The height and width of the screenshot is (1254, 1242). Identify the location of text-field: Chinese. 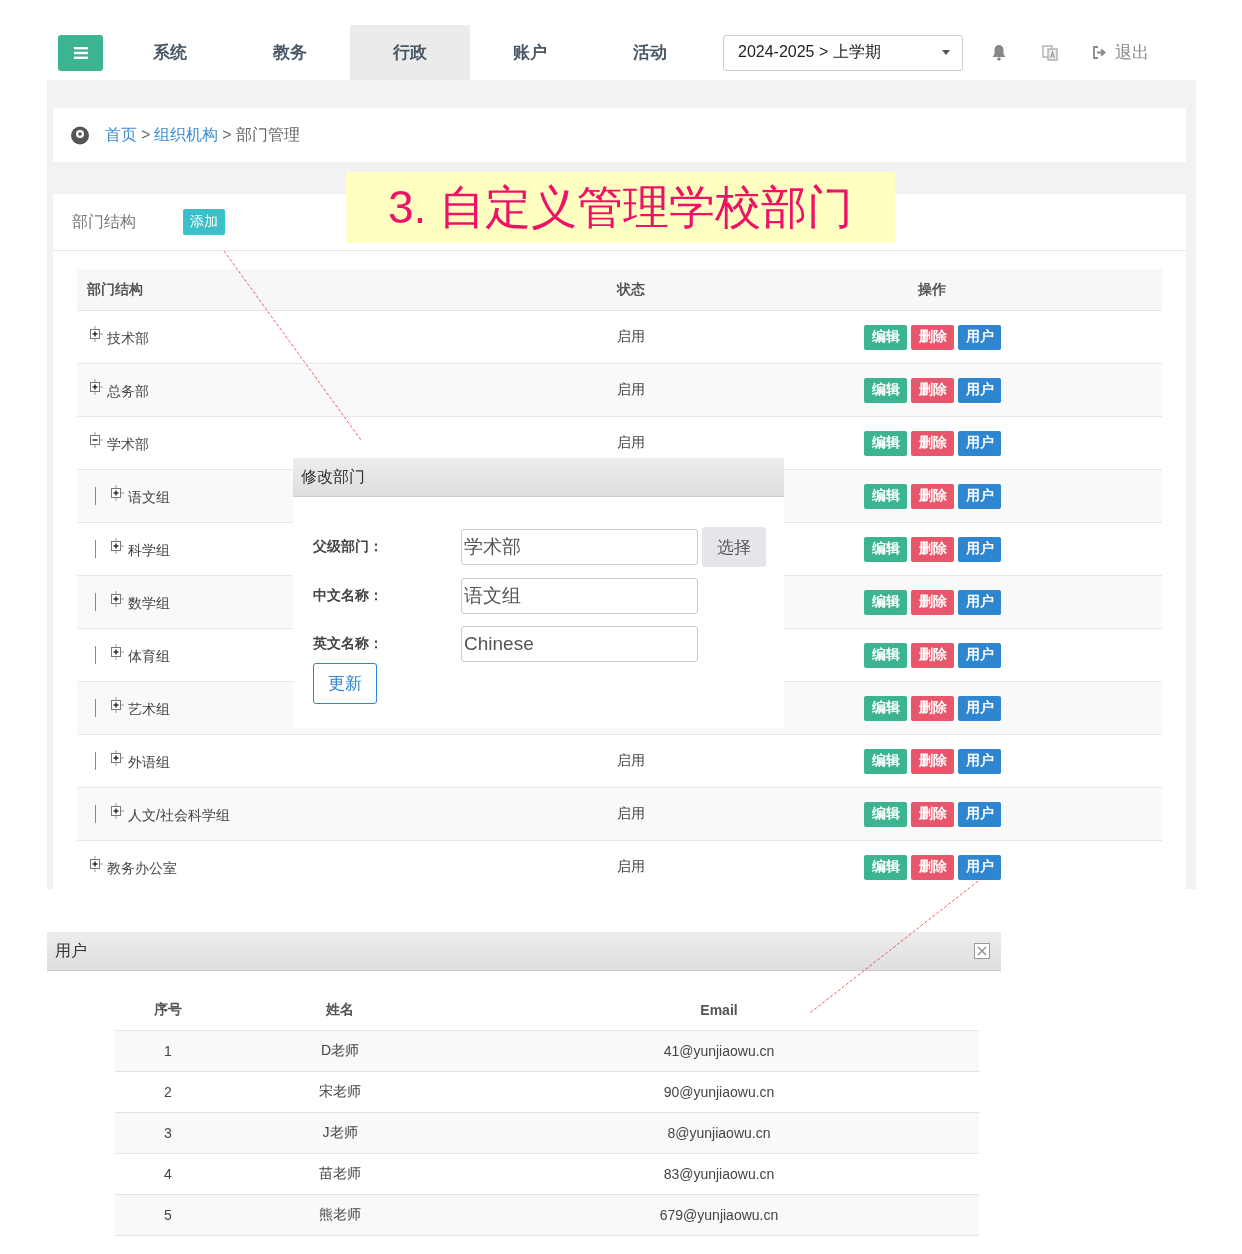
(579, 644).